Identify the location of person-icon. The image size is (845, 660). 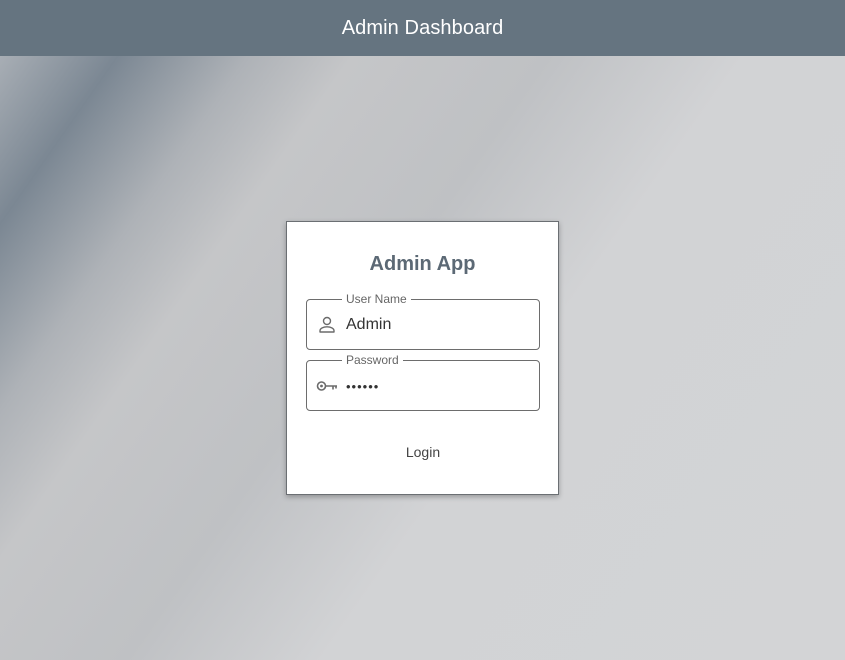
(327, 324).